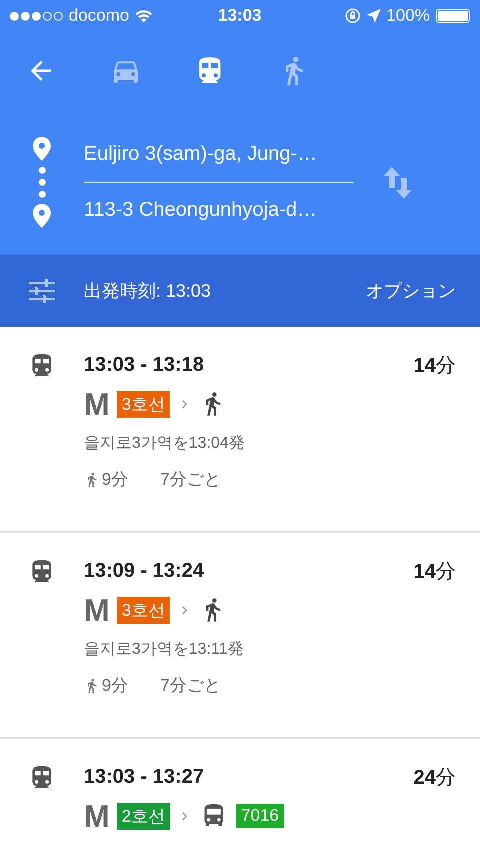 Image resolution: width=480 pixels, height=852 pixels. What do you see at coordinates (398, 182) in the screenshot?
I see `swap-arrows-icon` at bounding box center [398, 182].